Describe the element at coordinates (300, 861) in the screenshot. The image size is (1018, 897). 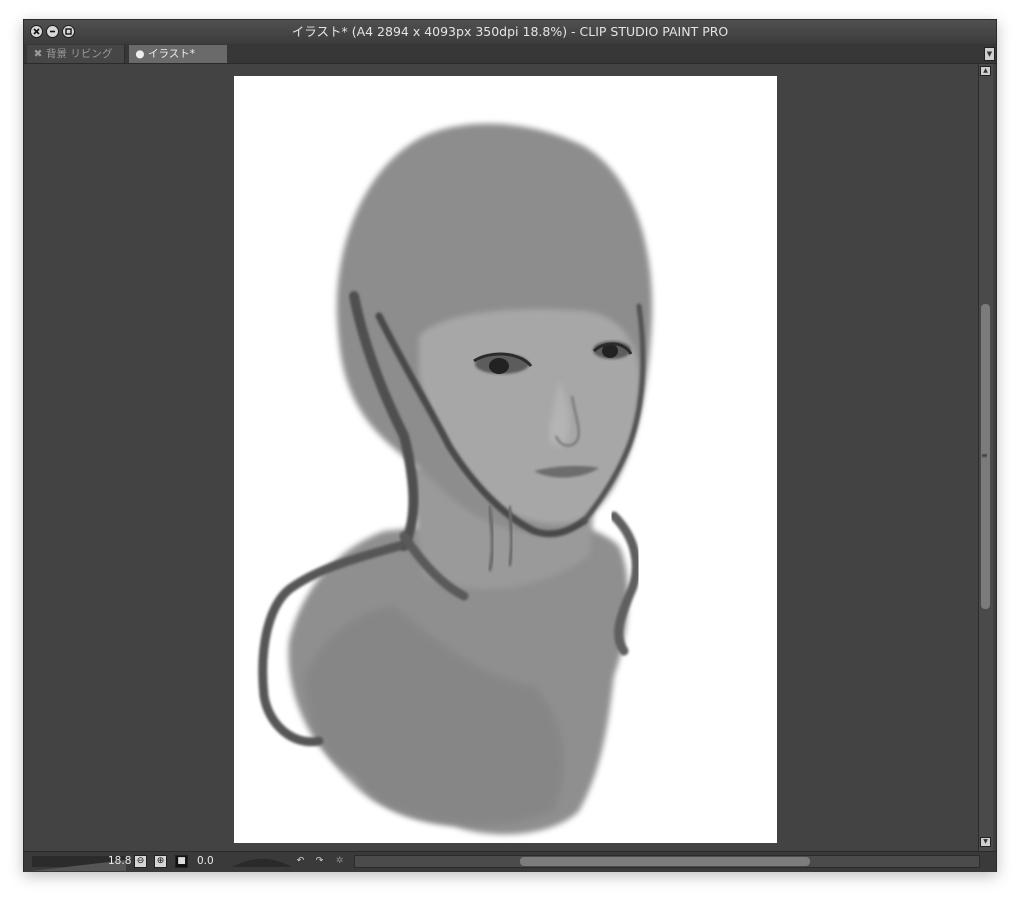
I see `rotate-left-icon: ↶` at that location.